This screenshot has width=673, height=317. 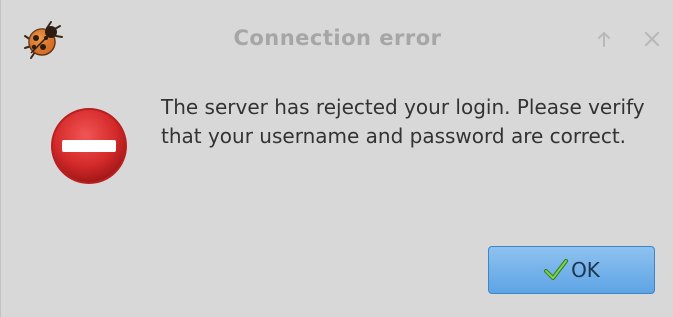 I want to click on window-title: Connection error, so click(x=337, y=38).